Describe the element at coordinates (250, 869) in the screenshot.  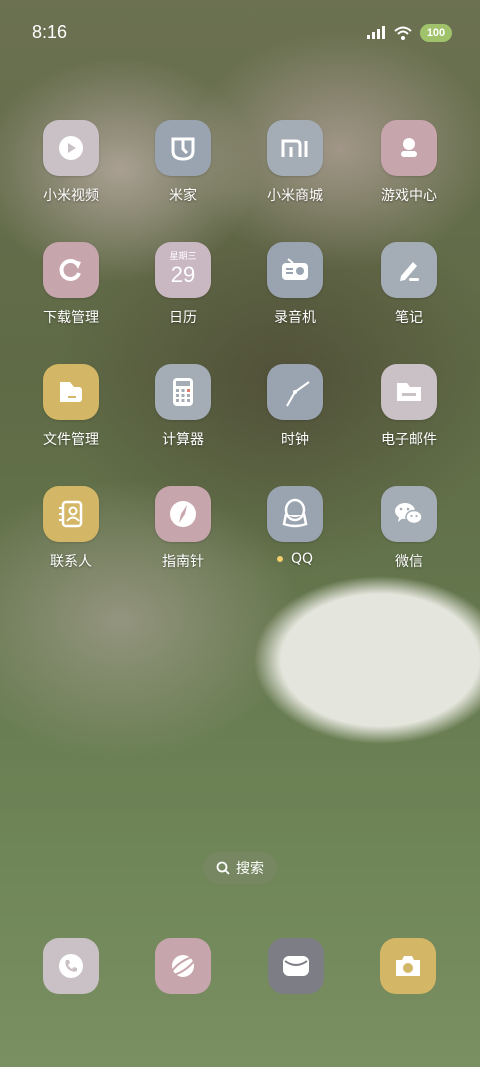
I see `search-label: 搜索` at that location.